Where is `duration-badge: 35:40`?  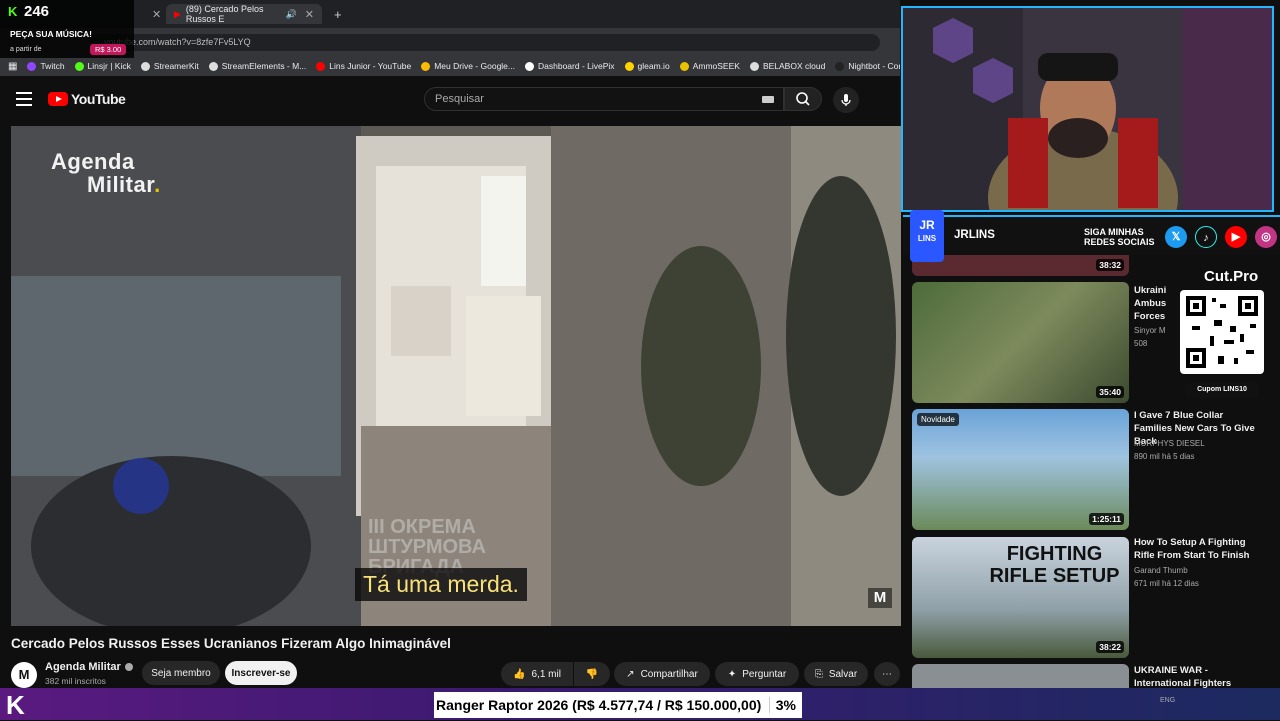 duration-badge: 35:40 is located at coordinates (1110, 392).